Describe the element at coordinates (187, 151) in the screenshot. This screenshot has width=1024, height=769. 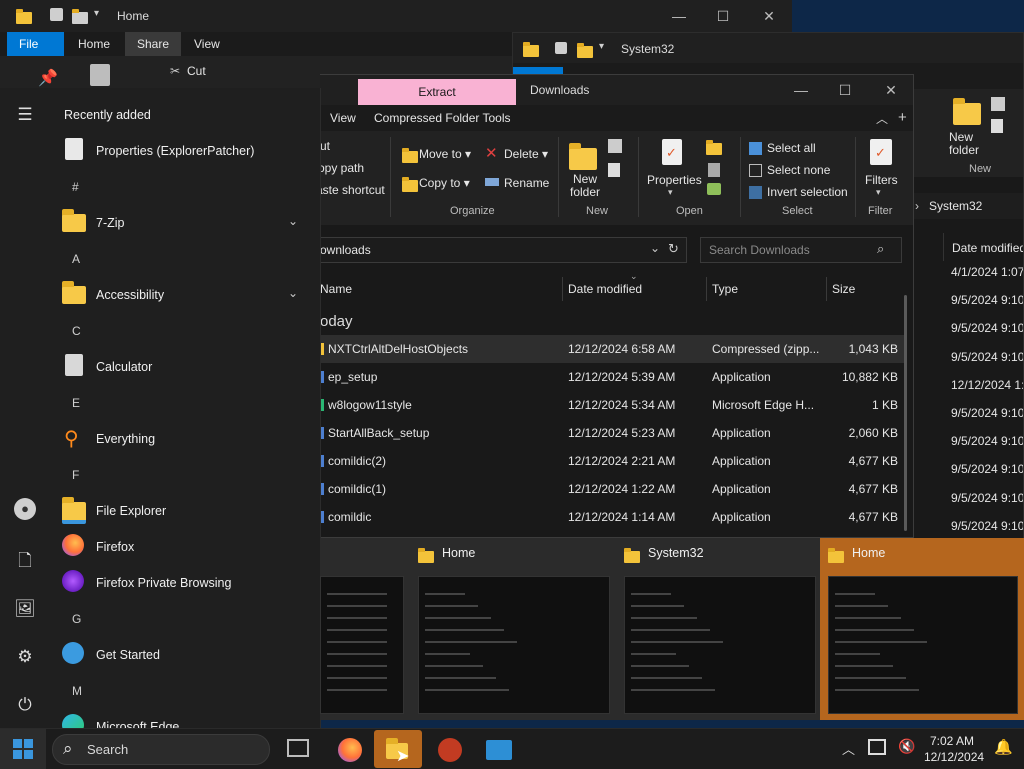
I see `start-app-item: Properties (ExplorerPatcher)` at that location.